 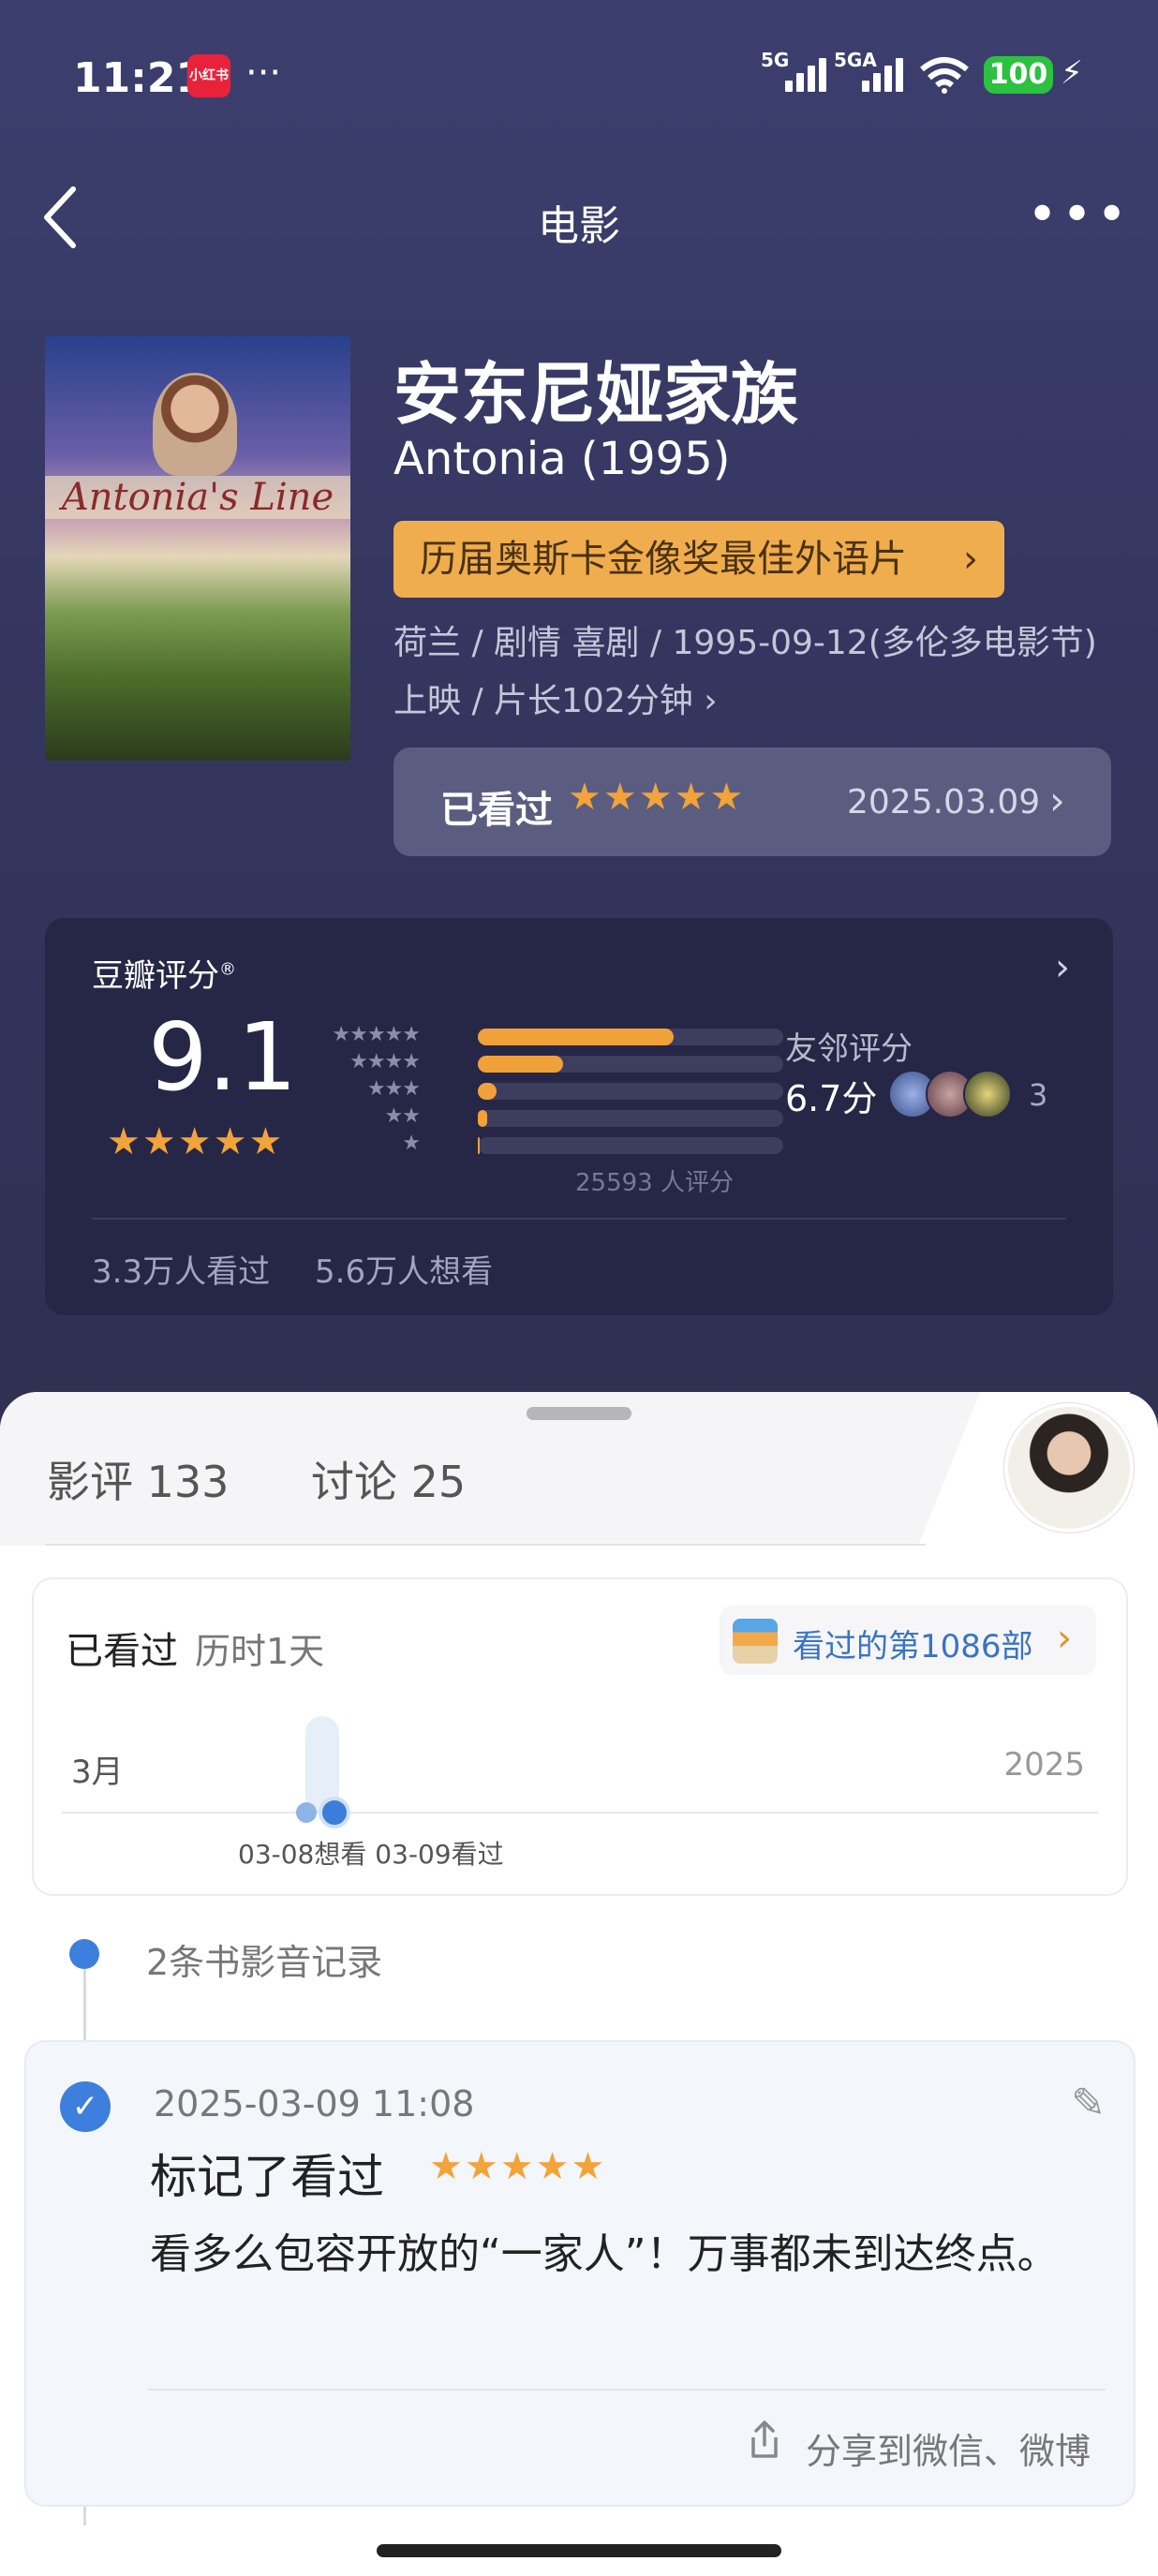 I want to click on rating-title: 豆瓣评分®, so click(x=164, y=976).